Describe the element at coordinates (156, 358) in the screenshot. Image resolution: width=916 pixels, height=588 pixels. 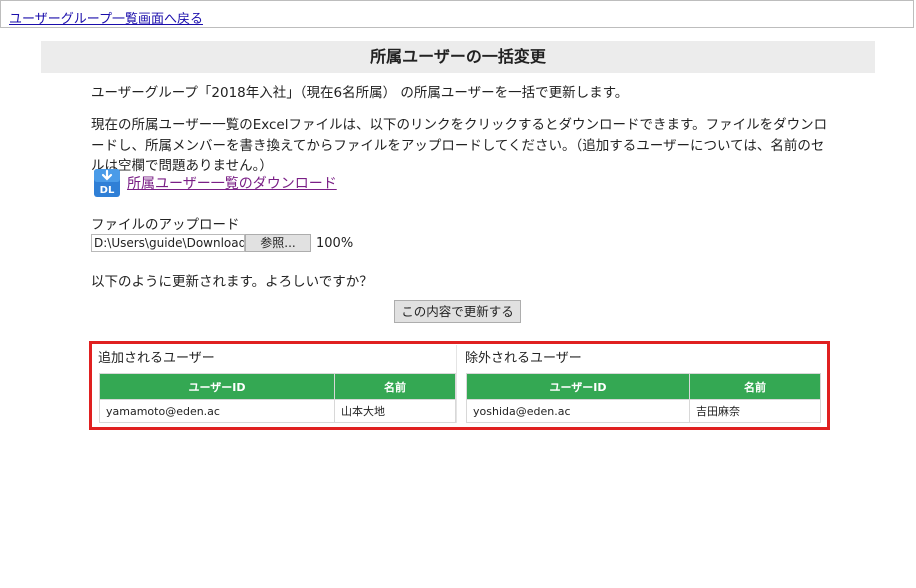
I see `added-users-title: 追加されるユーザー` at that location.